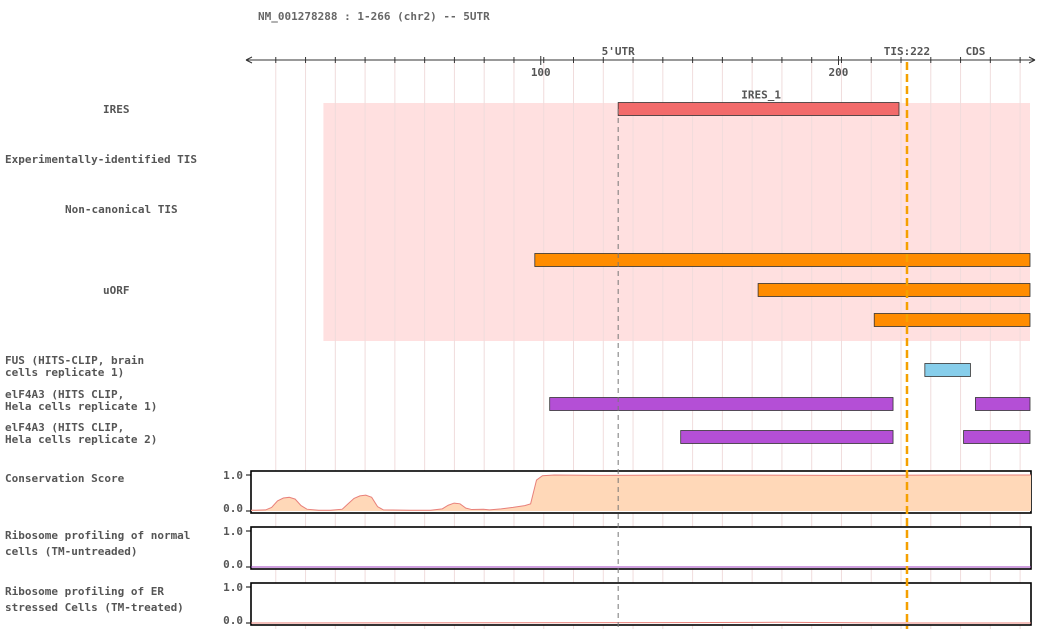 This screenshot has height=636, width=1050. I want to click on signal-track-label: Ribosome profiling of normal, so click(97, 535).